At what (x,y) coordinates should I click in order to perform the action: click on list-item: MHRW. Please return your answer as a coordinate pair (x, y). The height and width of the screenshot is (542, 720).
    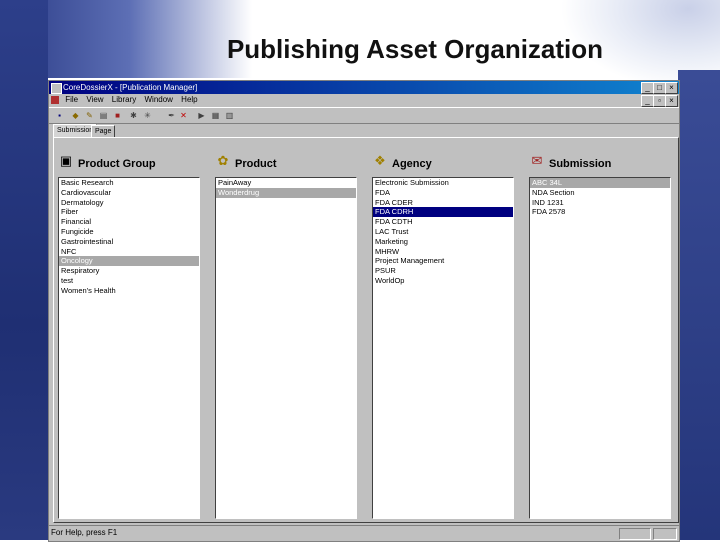
    Looking at the image, I should click on (443, 252).